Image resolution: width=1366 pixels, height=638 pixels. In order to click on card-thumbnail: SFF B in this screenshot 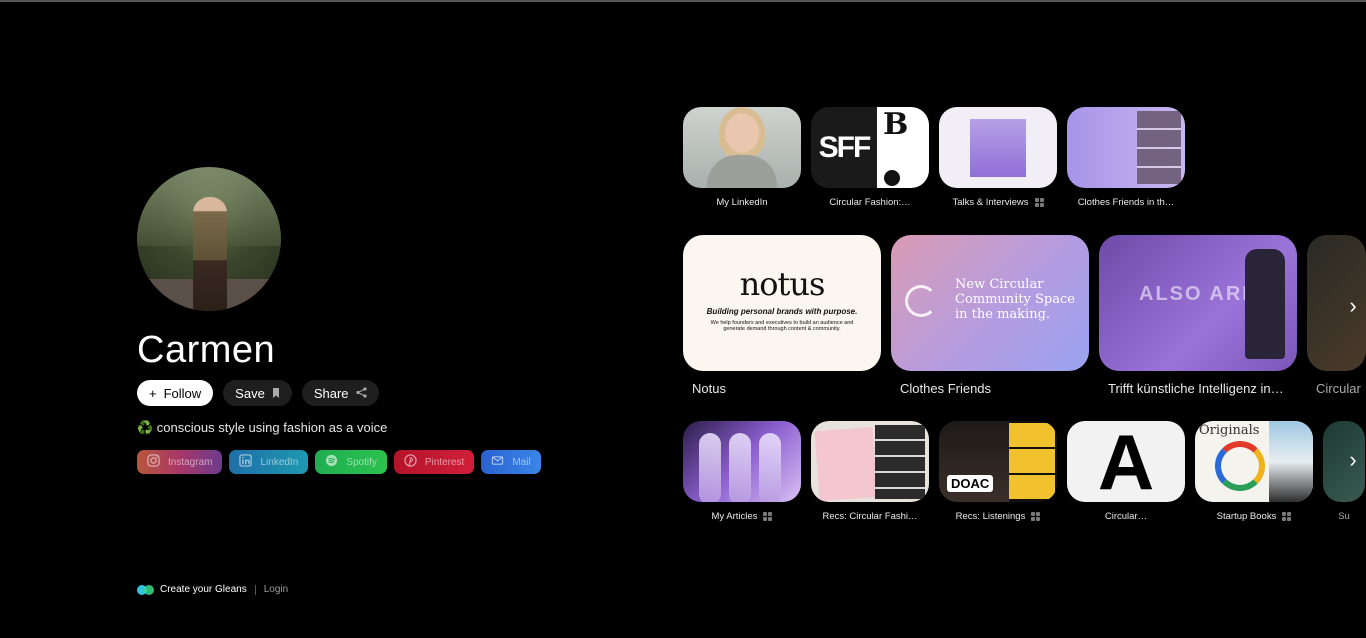, I will do `click(870, 147)`.